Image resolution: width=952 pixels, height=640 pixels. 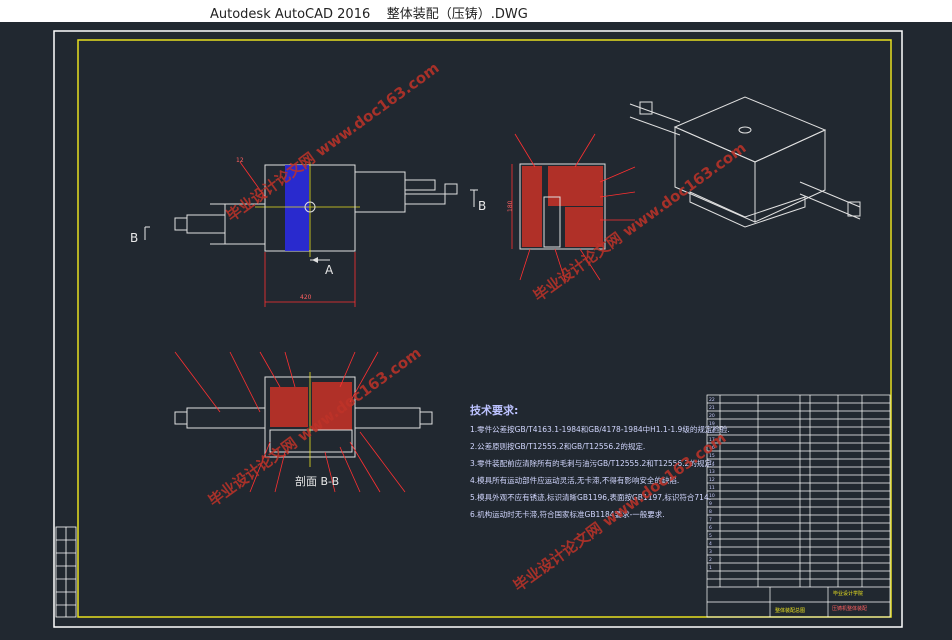 What do you see at coordinates (369, 14) in the screenshot?
I see `window-title: Autodesk AutoCAD 2016 整体装配（压铸）.DWG` at bounding box center [369, 14].